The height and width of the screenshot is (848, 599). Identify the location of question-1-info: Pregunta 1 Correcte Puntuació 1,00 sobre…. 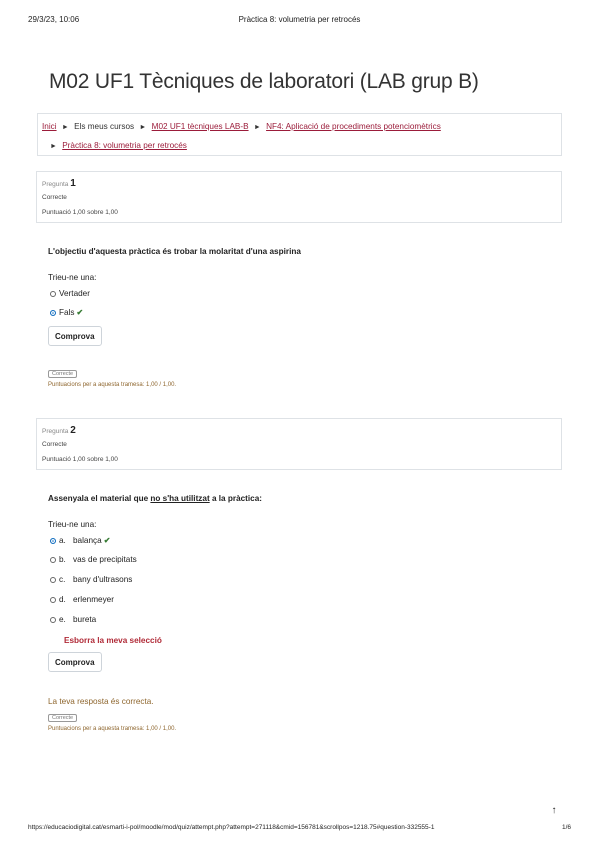
(299, 197).